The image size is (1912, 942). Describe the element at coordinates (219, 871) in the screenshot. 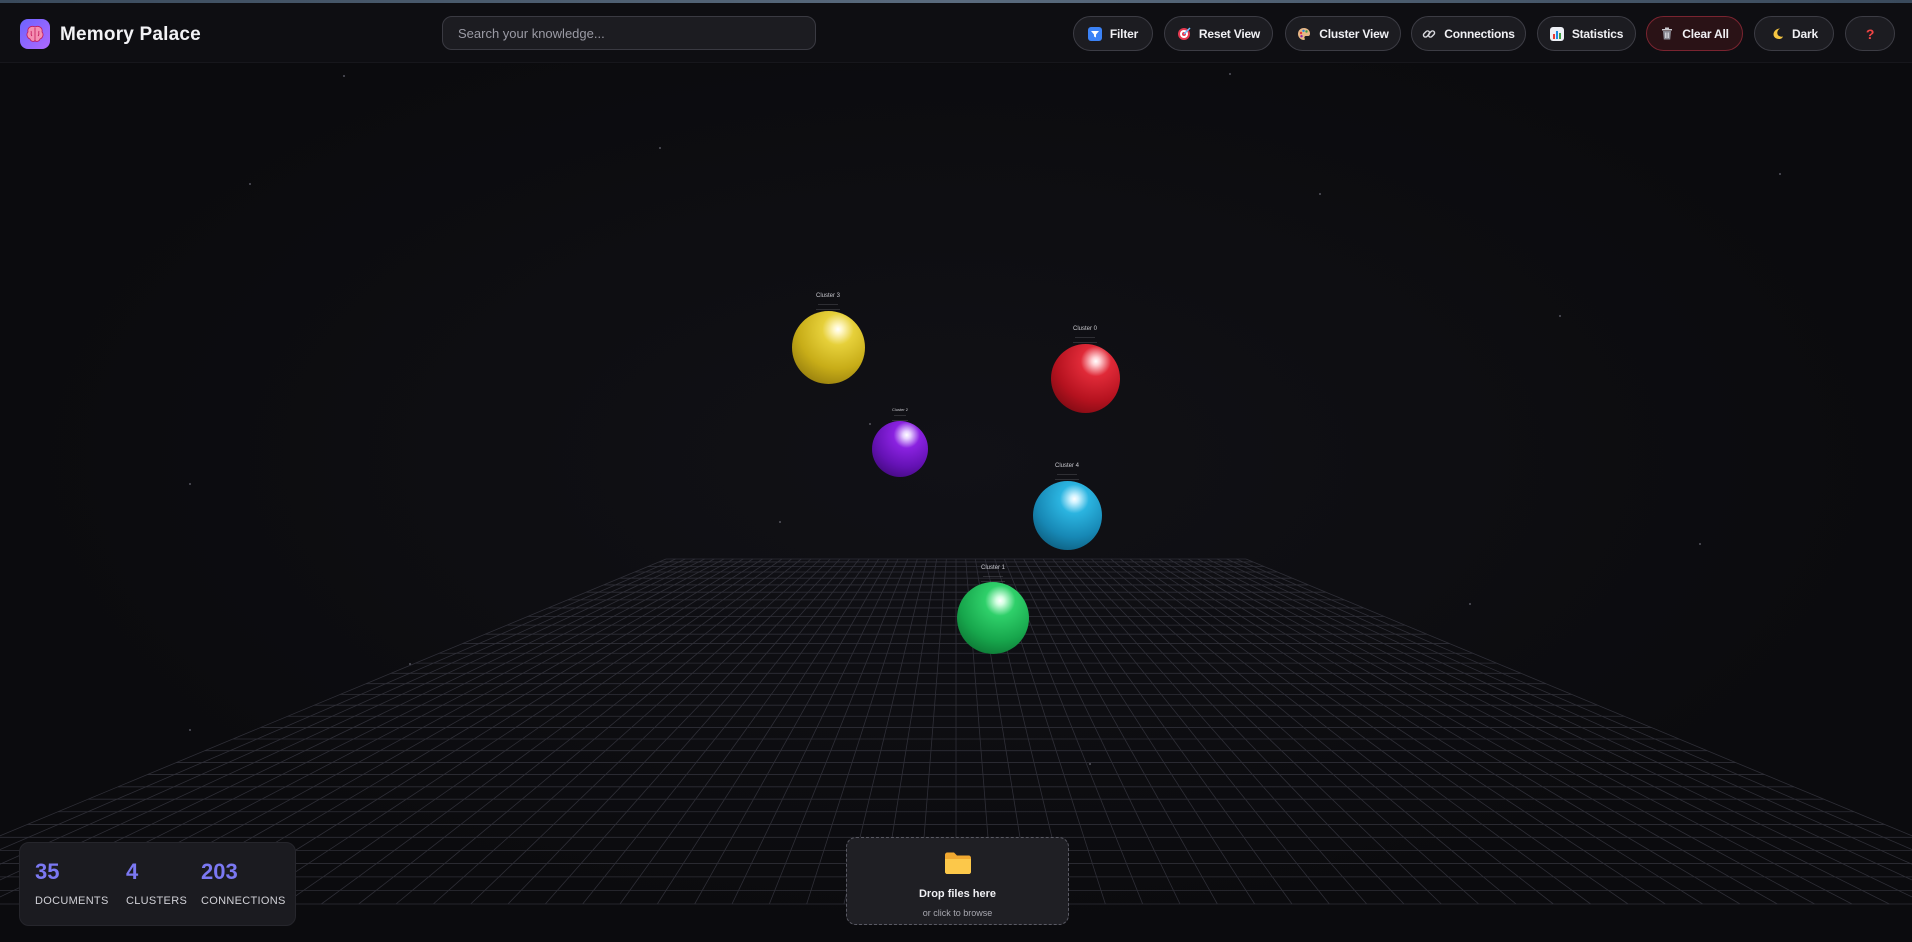

I see `stat-connections-value: 203` at that location.